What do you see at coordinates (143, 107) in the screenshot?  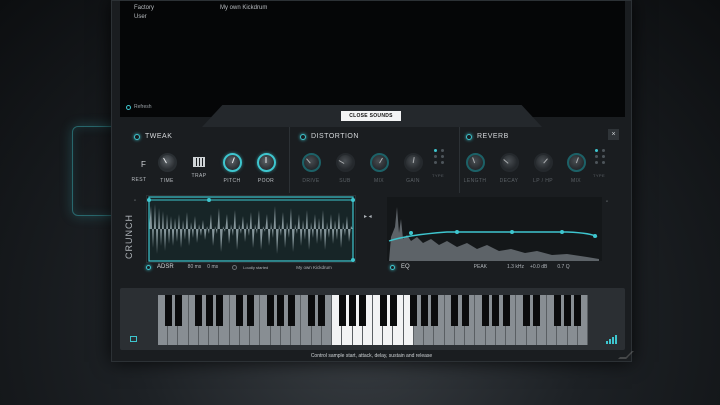 I see `refresh-label: Refresh` at bounding box center [143, 107].